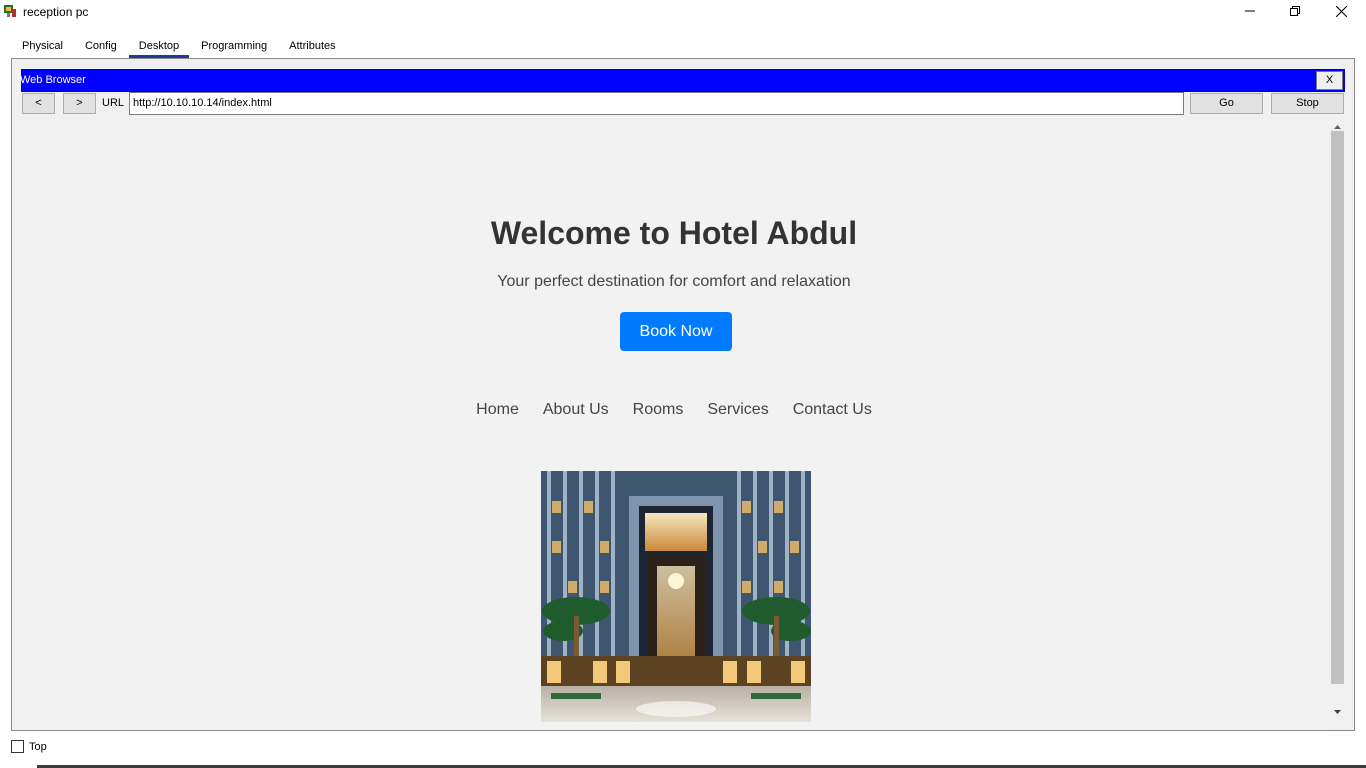 The width and height of the screenshot is (1366, 768). I want to click on tab-attributes: Attributes, so click(312, 46).